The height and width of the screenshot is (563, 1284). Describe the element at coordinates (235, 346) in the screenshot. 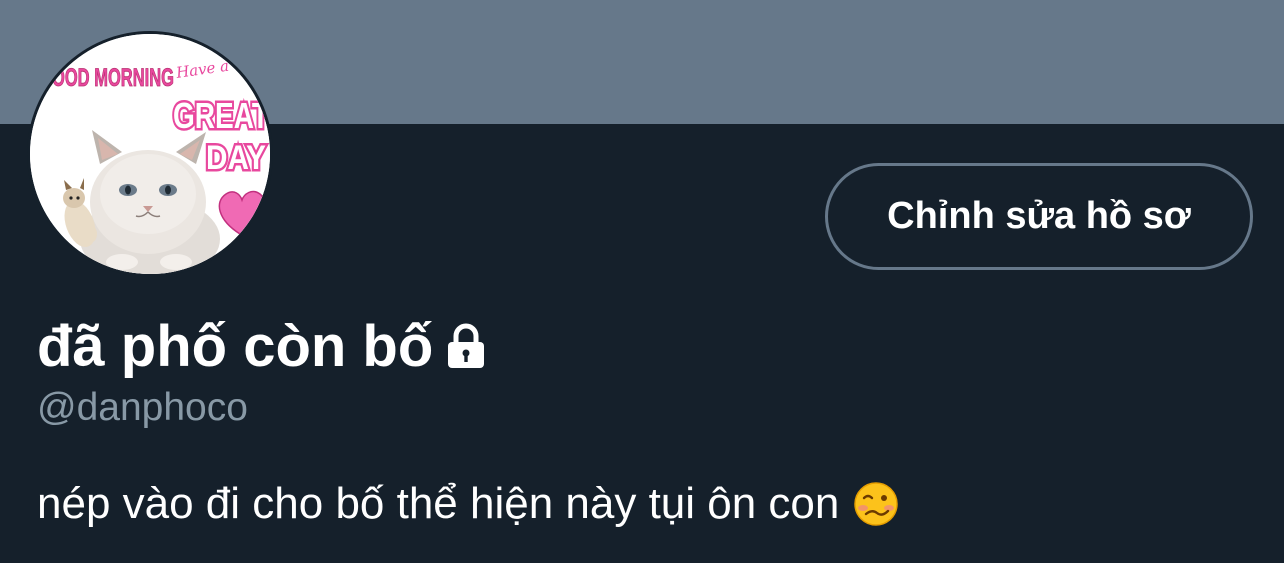

I see `display-name: đã phố còn bố` at that location.